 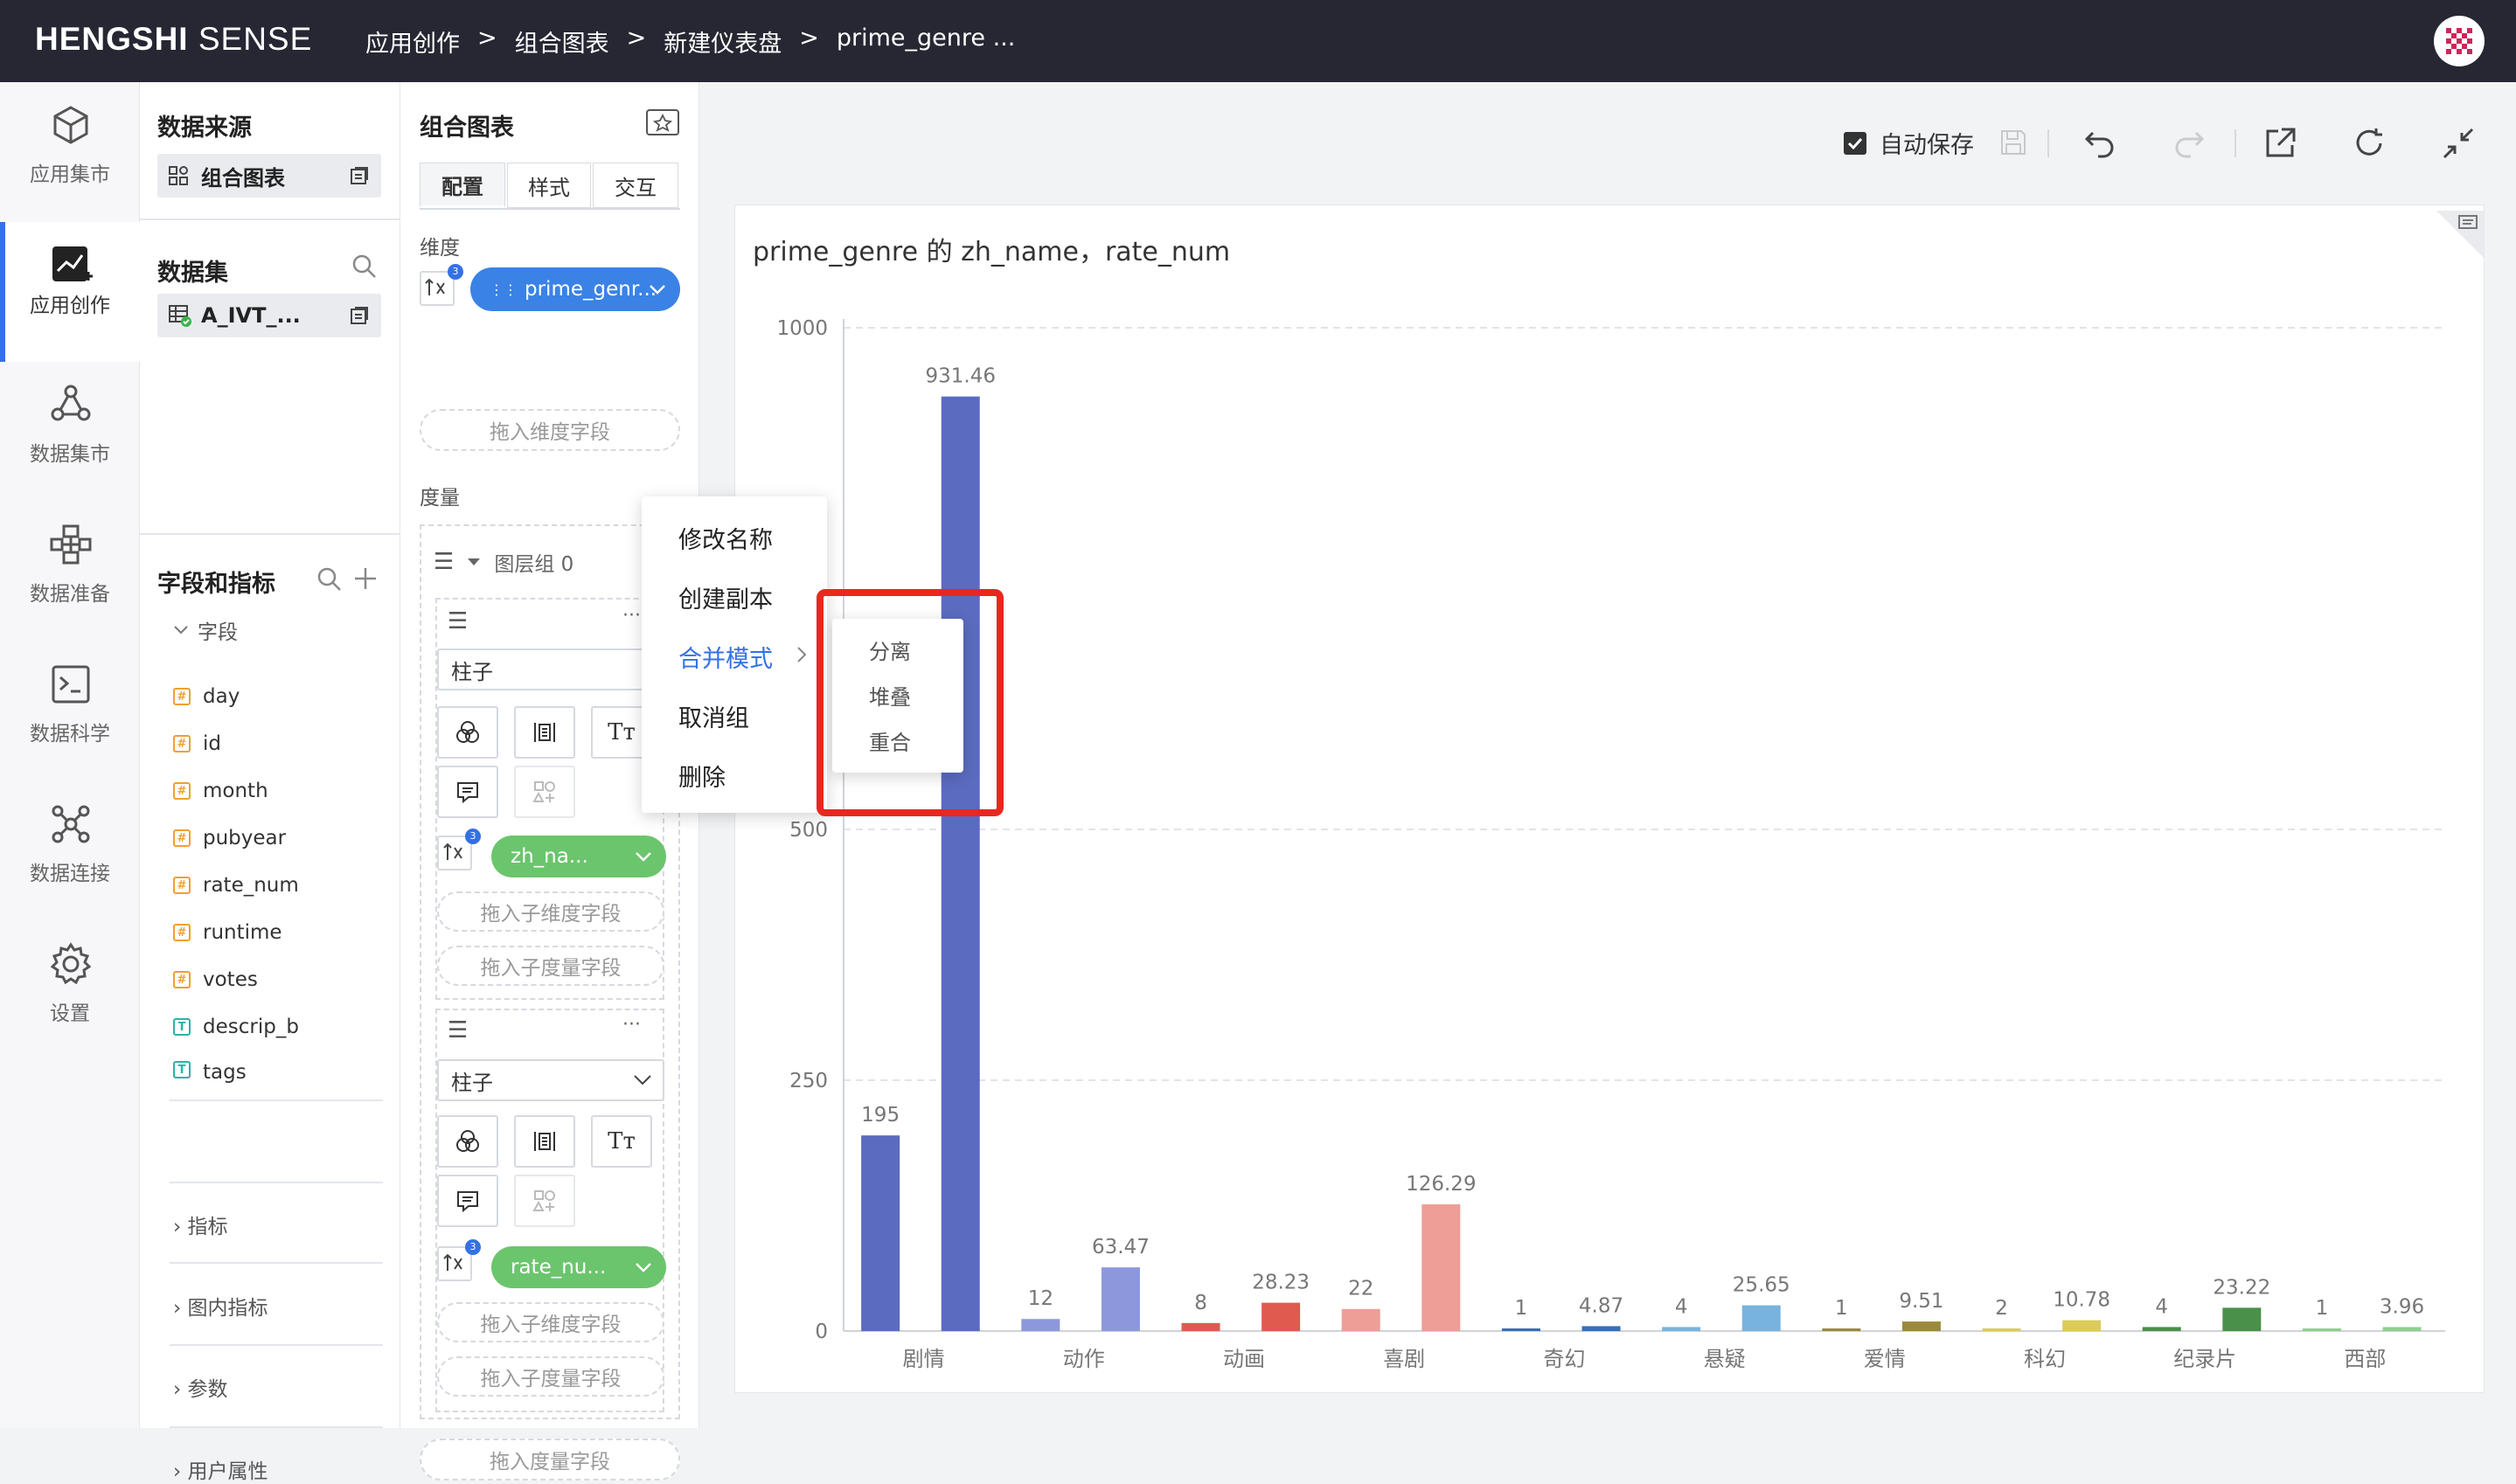 What do you see at coordinates (220, 1306) in the screenshot?
I see `section-chart-metrics: › 图内指标` at bounding box center [220, 1306].